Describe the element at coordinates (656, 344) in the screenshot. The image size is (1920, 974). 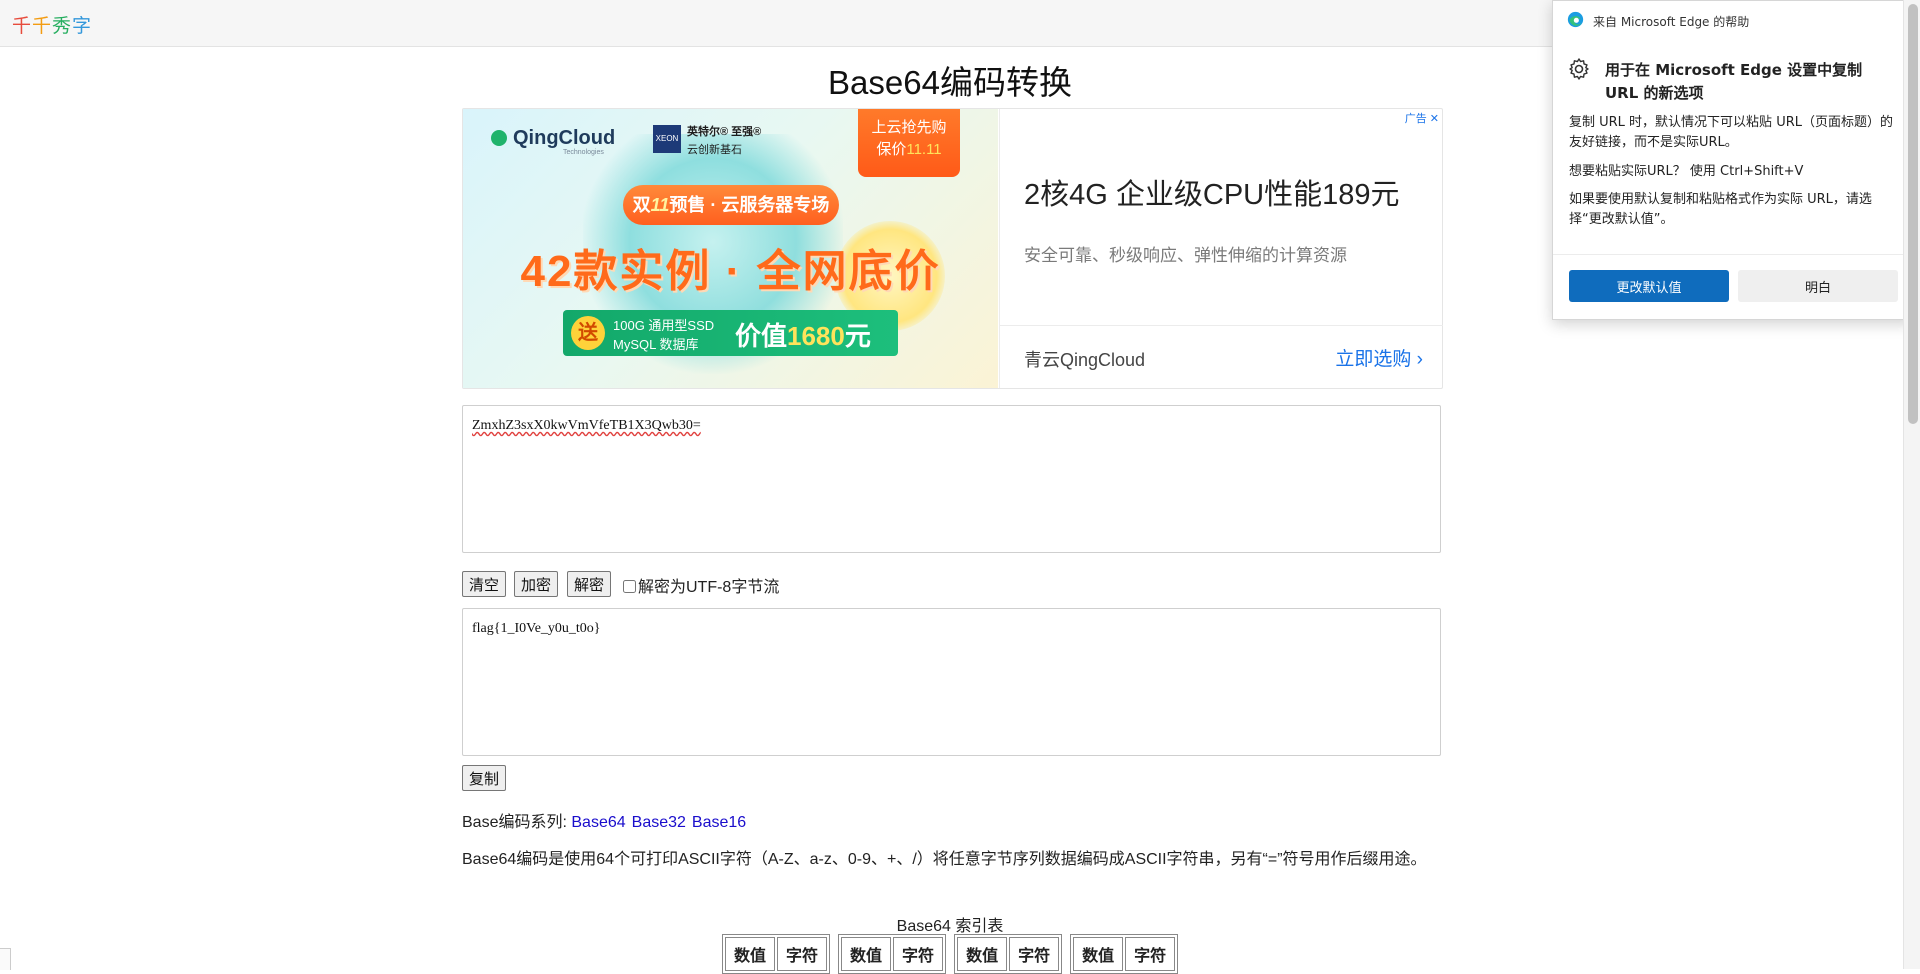
I see `gift-line-2: MySQL 数据库` at that location.